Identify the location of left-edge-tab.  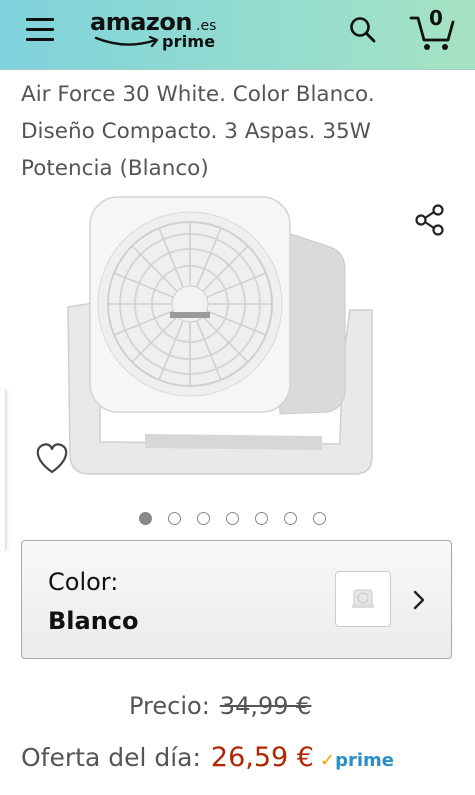
(3, 470).